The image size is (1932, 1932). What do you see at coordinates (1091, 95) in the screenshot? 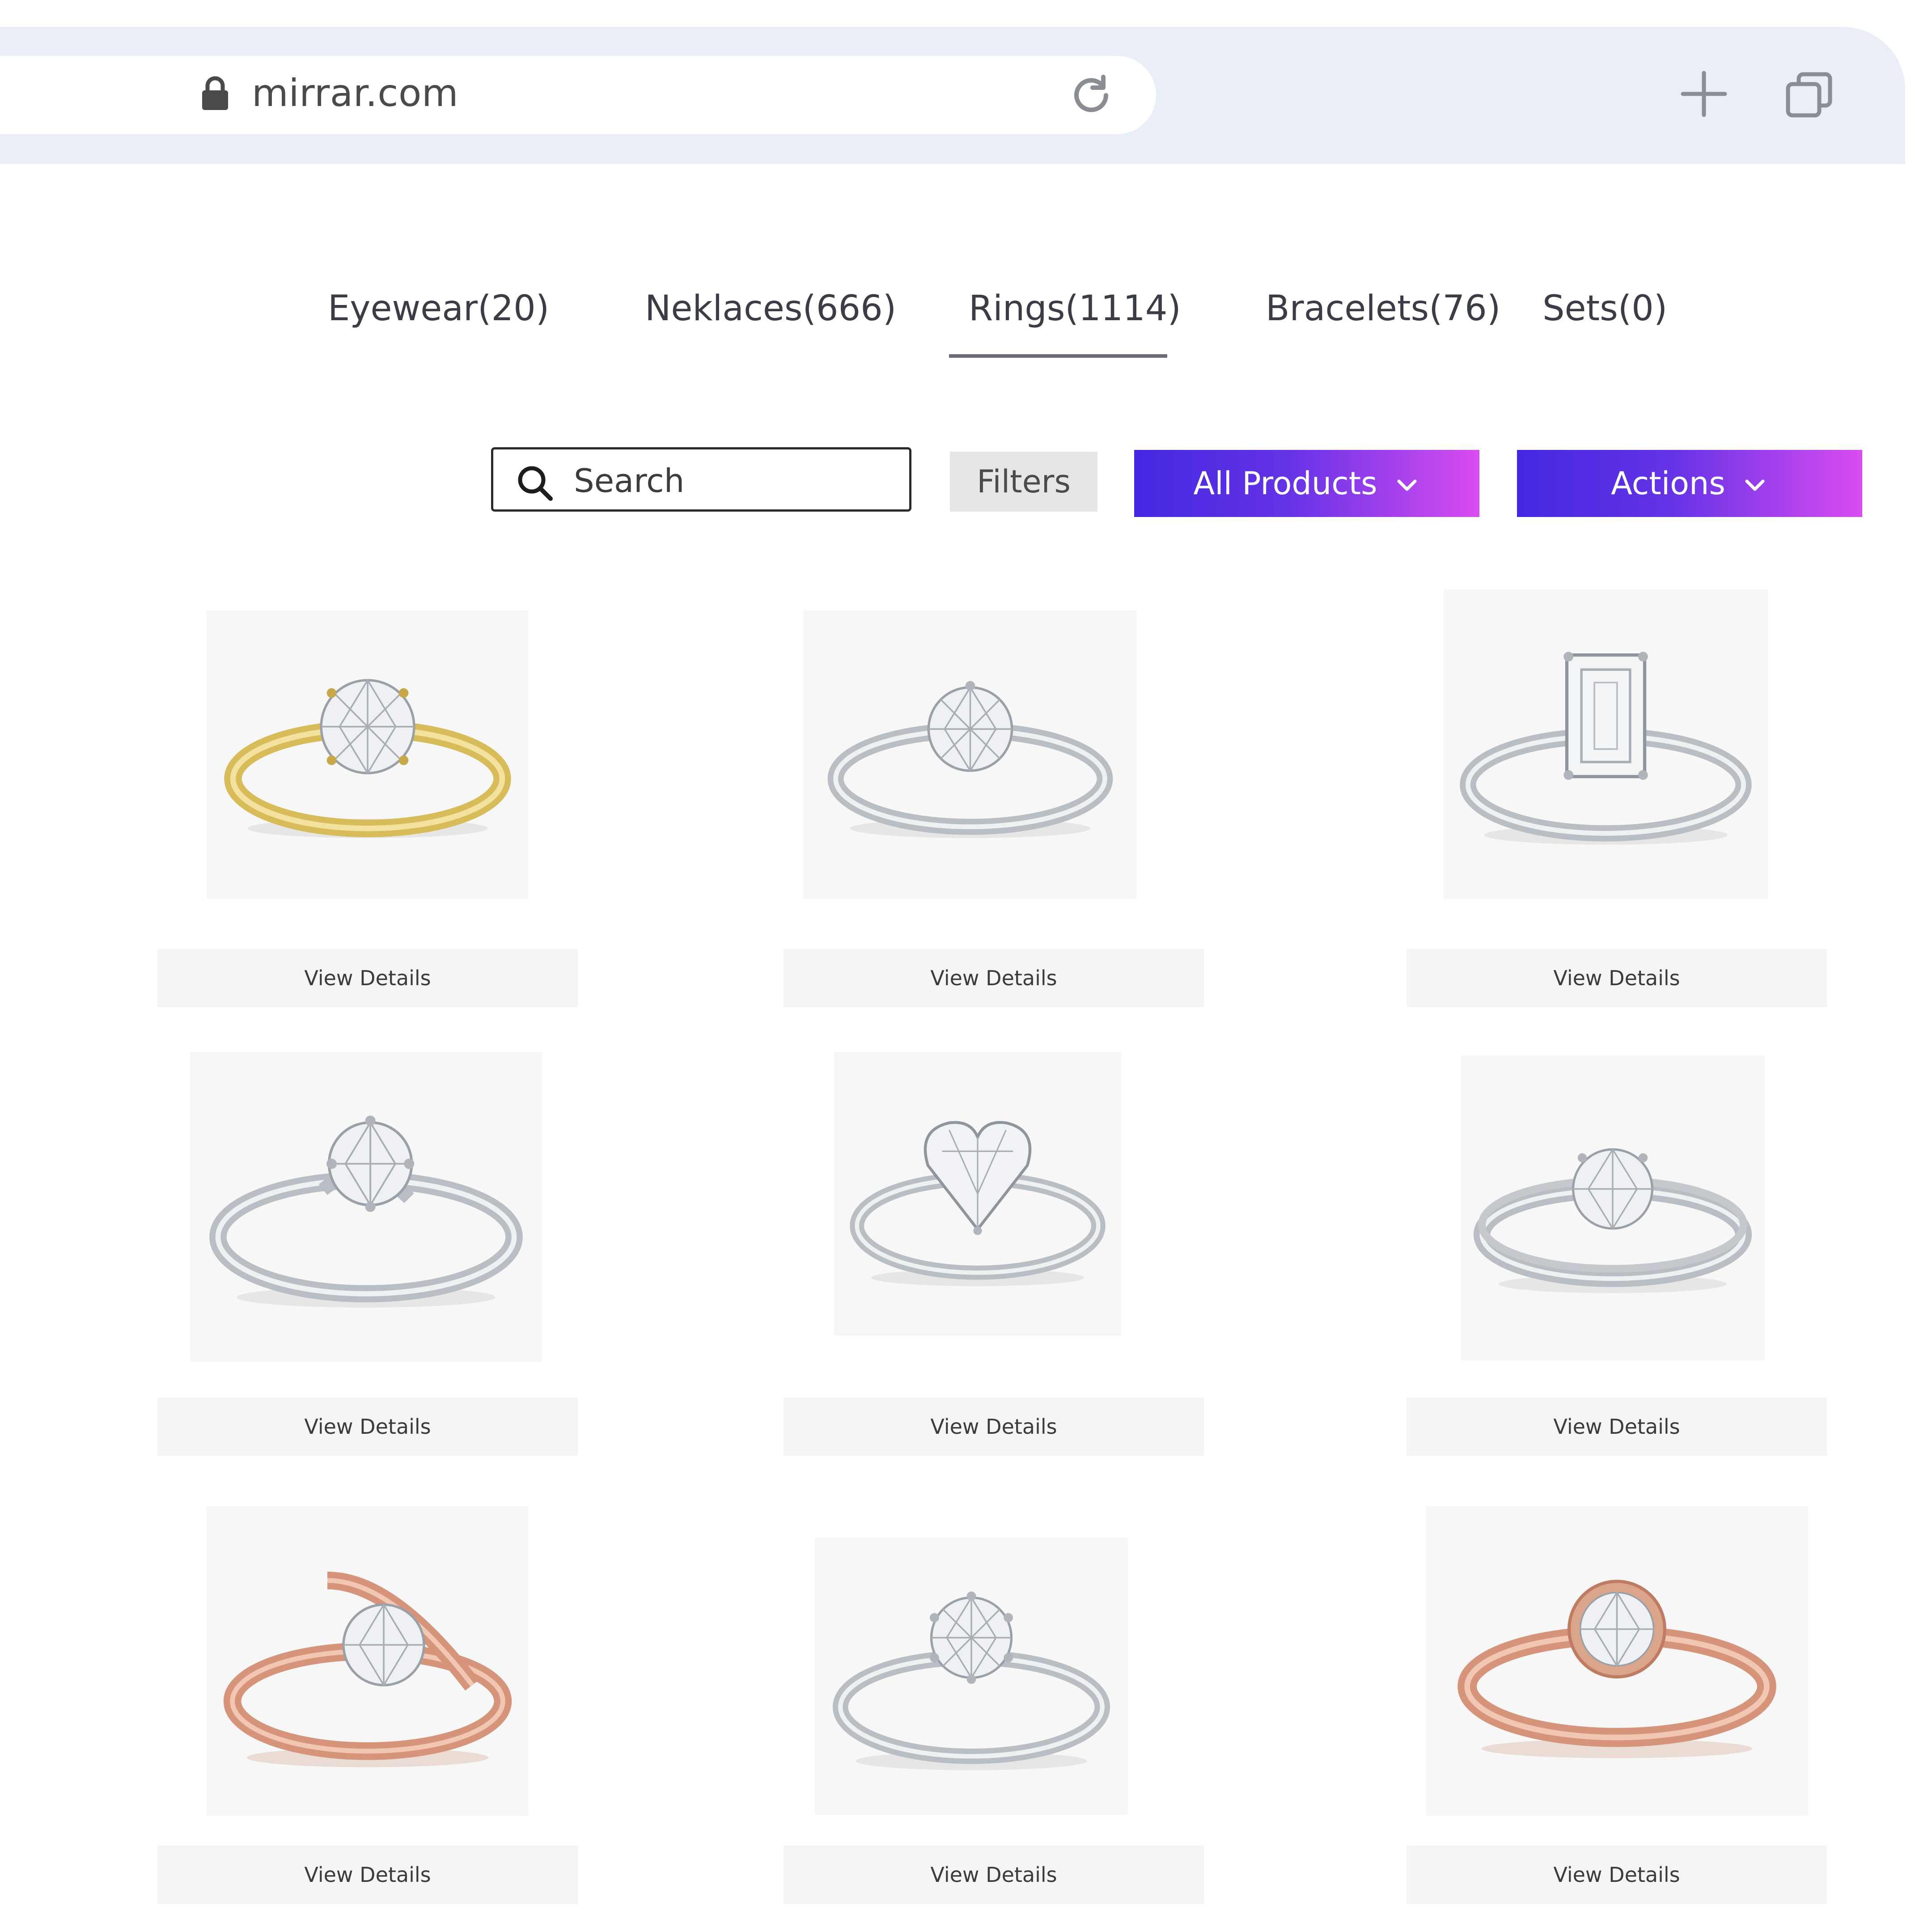
I see `reload-icon` at bounding box center [1091, 95].